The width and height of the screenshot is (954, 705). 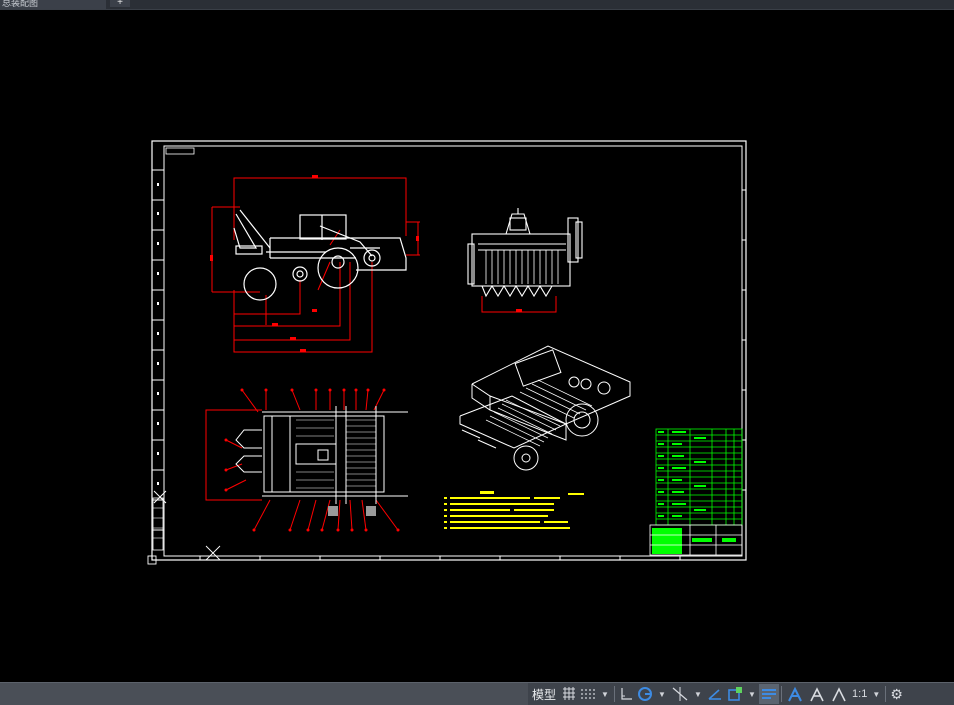 I want to click on lineweight-icon, so click(x=769, y=694).